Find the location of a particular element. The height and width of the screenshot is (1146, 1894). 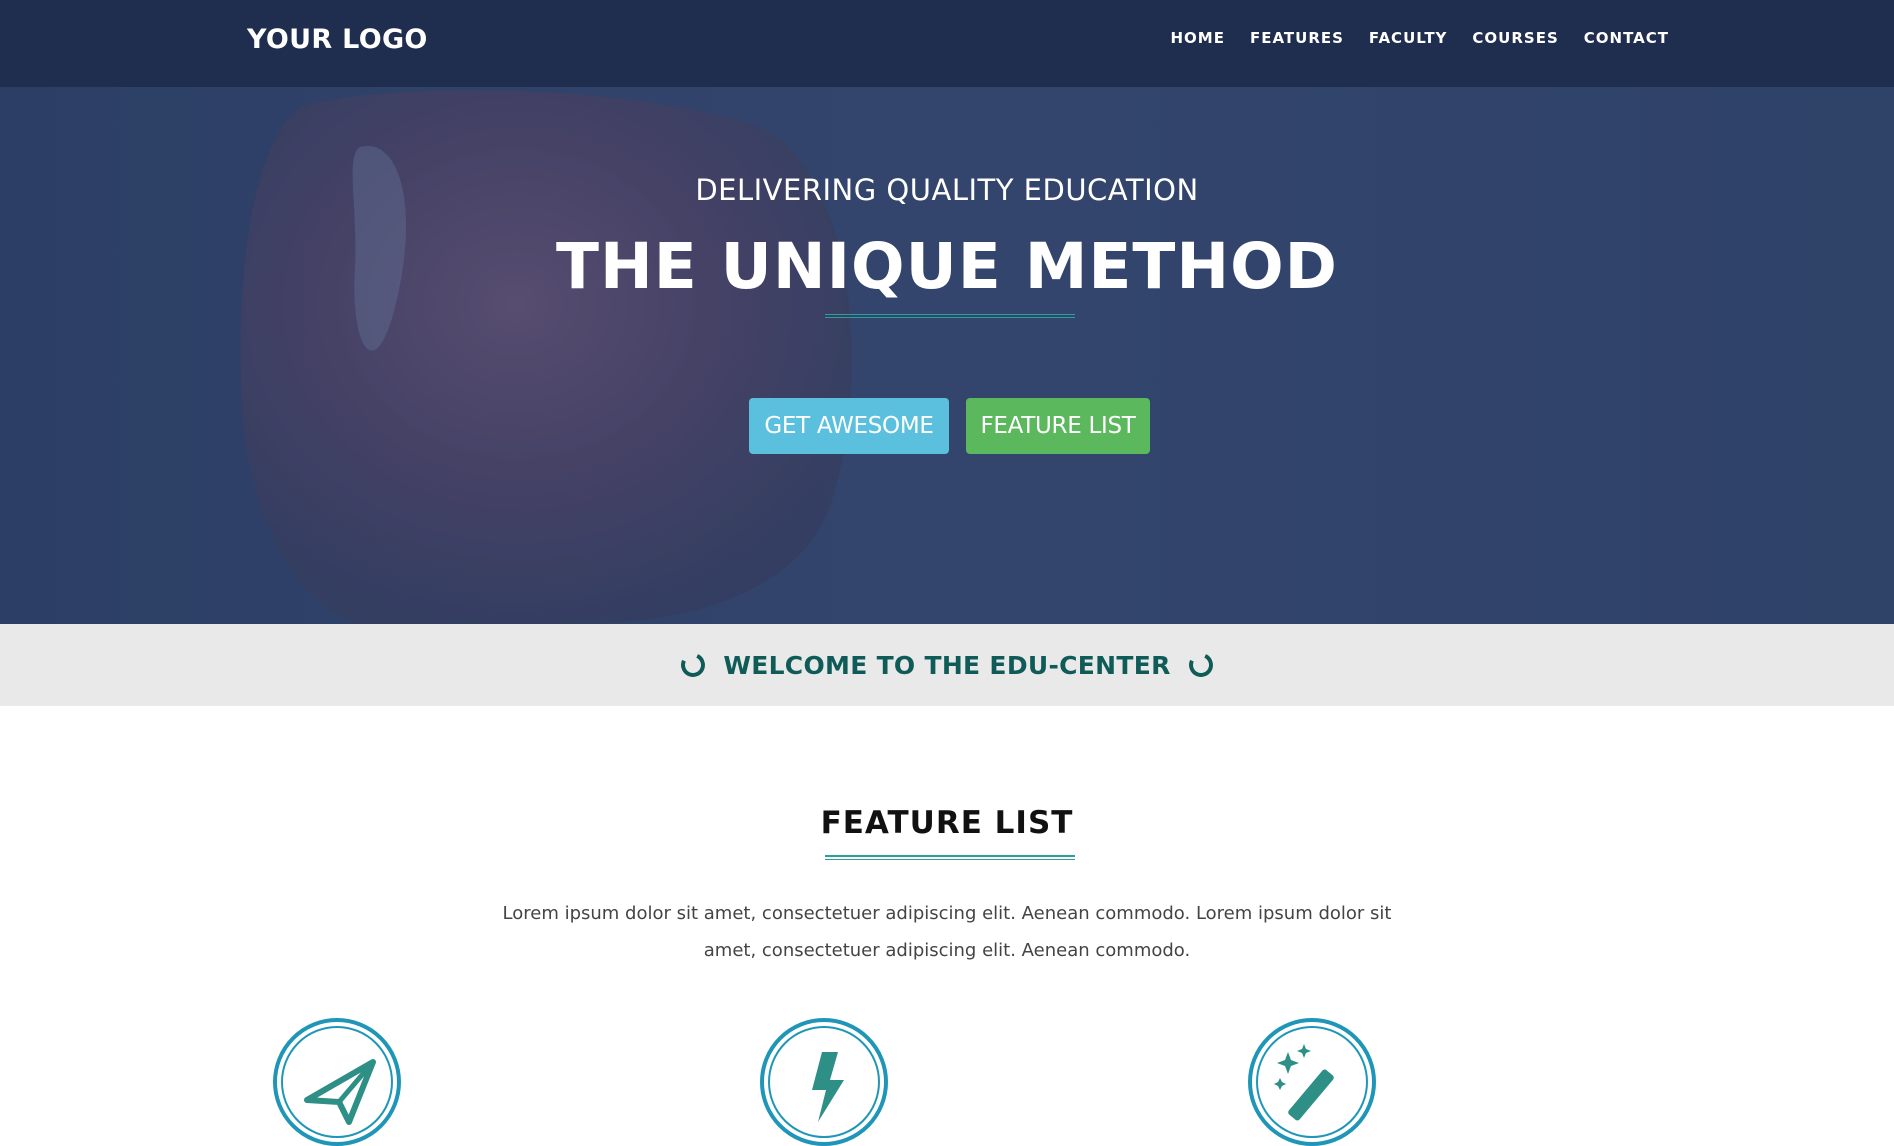

hero-title-underline is located at coordinates (950, 316).